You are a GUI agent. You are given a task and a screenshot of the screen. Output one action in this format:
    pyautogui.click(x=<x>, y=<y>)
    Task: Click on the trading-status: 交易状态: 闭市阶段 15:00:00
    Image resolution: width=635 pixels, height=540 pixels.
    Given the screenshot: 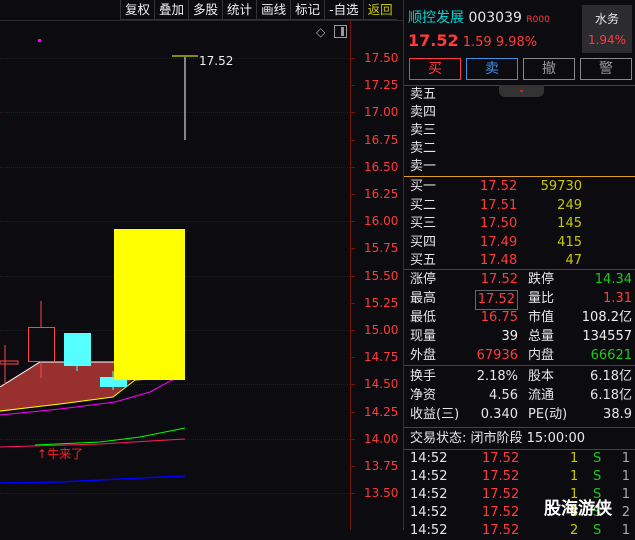 What is the action you would take?
    pyautogui.click(x=498, y=438)
    